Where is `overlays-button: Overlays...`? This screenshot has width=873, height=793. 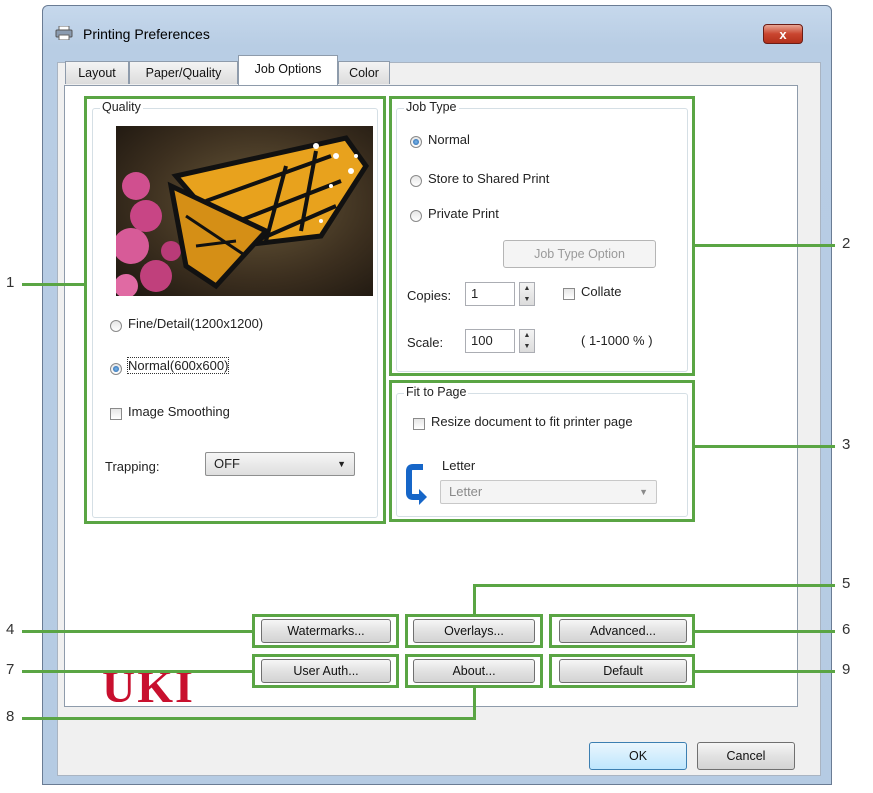 overlays-button: Overlays... is located at coordinates (474, 631).